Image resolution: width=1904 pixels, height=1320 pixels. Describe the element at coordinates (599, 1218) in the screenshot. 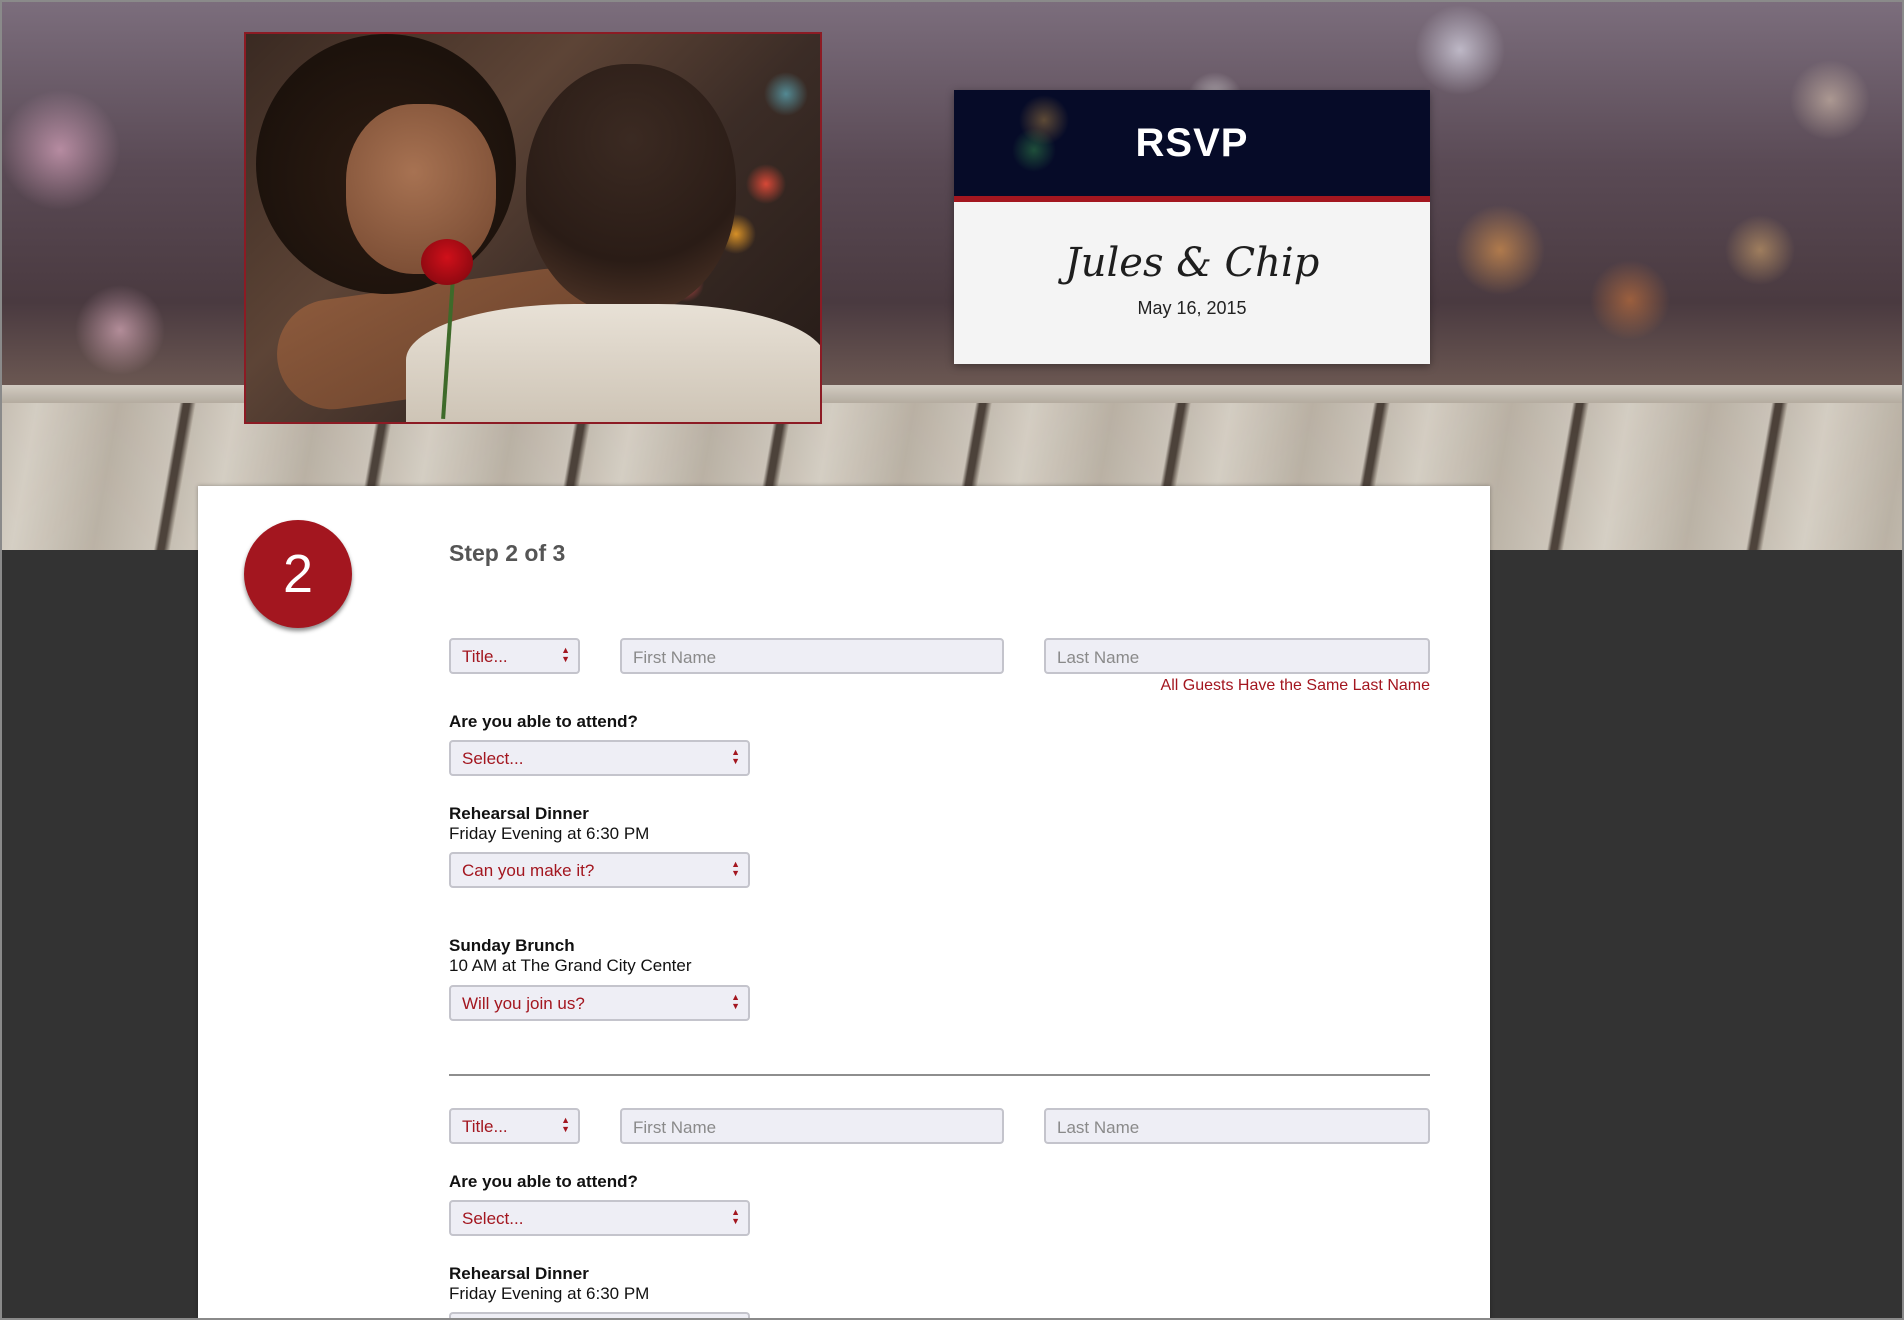

I see `guest-2-attend-select: Select... ▲ ▼` at that location.